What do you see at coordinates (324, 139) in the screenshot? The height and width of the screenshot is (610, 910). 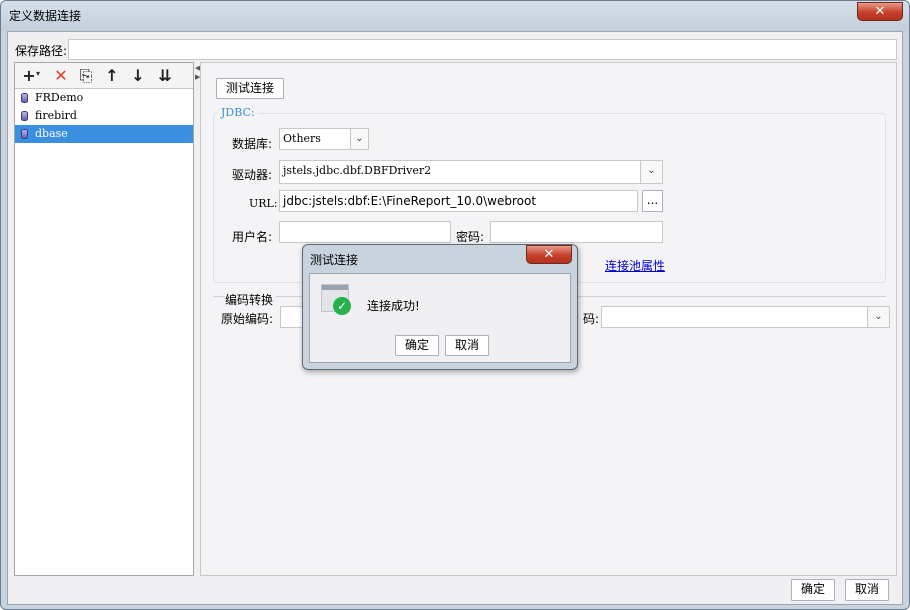 I see `database-select: Others ⌄` at bounding box center [324, 139].